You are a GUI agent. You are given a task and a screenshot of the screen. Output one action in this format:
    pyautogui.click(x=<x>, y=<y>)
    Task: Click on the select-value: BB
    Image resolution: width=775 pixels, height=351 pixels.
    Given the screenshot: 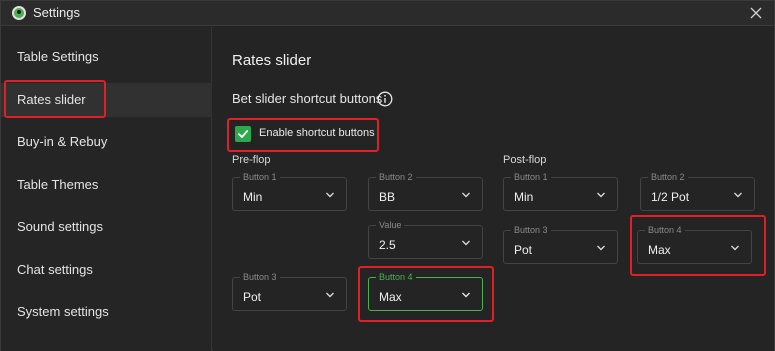 What is the action you would take?
    pyautogui.click(x=387, y=197)
    